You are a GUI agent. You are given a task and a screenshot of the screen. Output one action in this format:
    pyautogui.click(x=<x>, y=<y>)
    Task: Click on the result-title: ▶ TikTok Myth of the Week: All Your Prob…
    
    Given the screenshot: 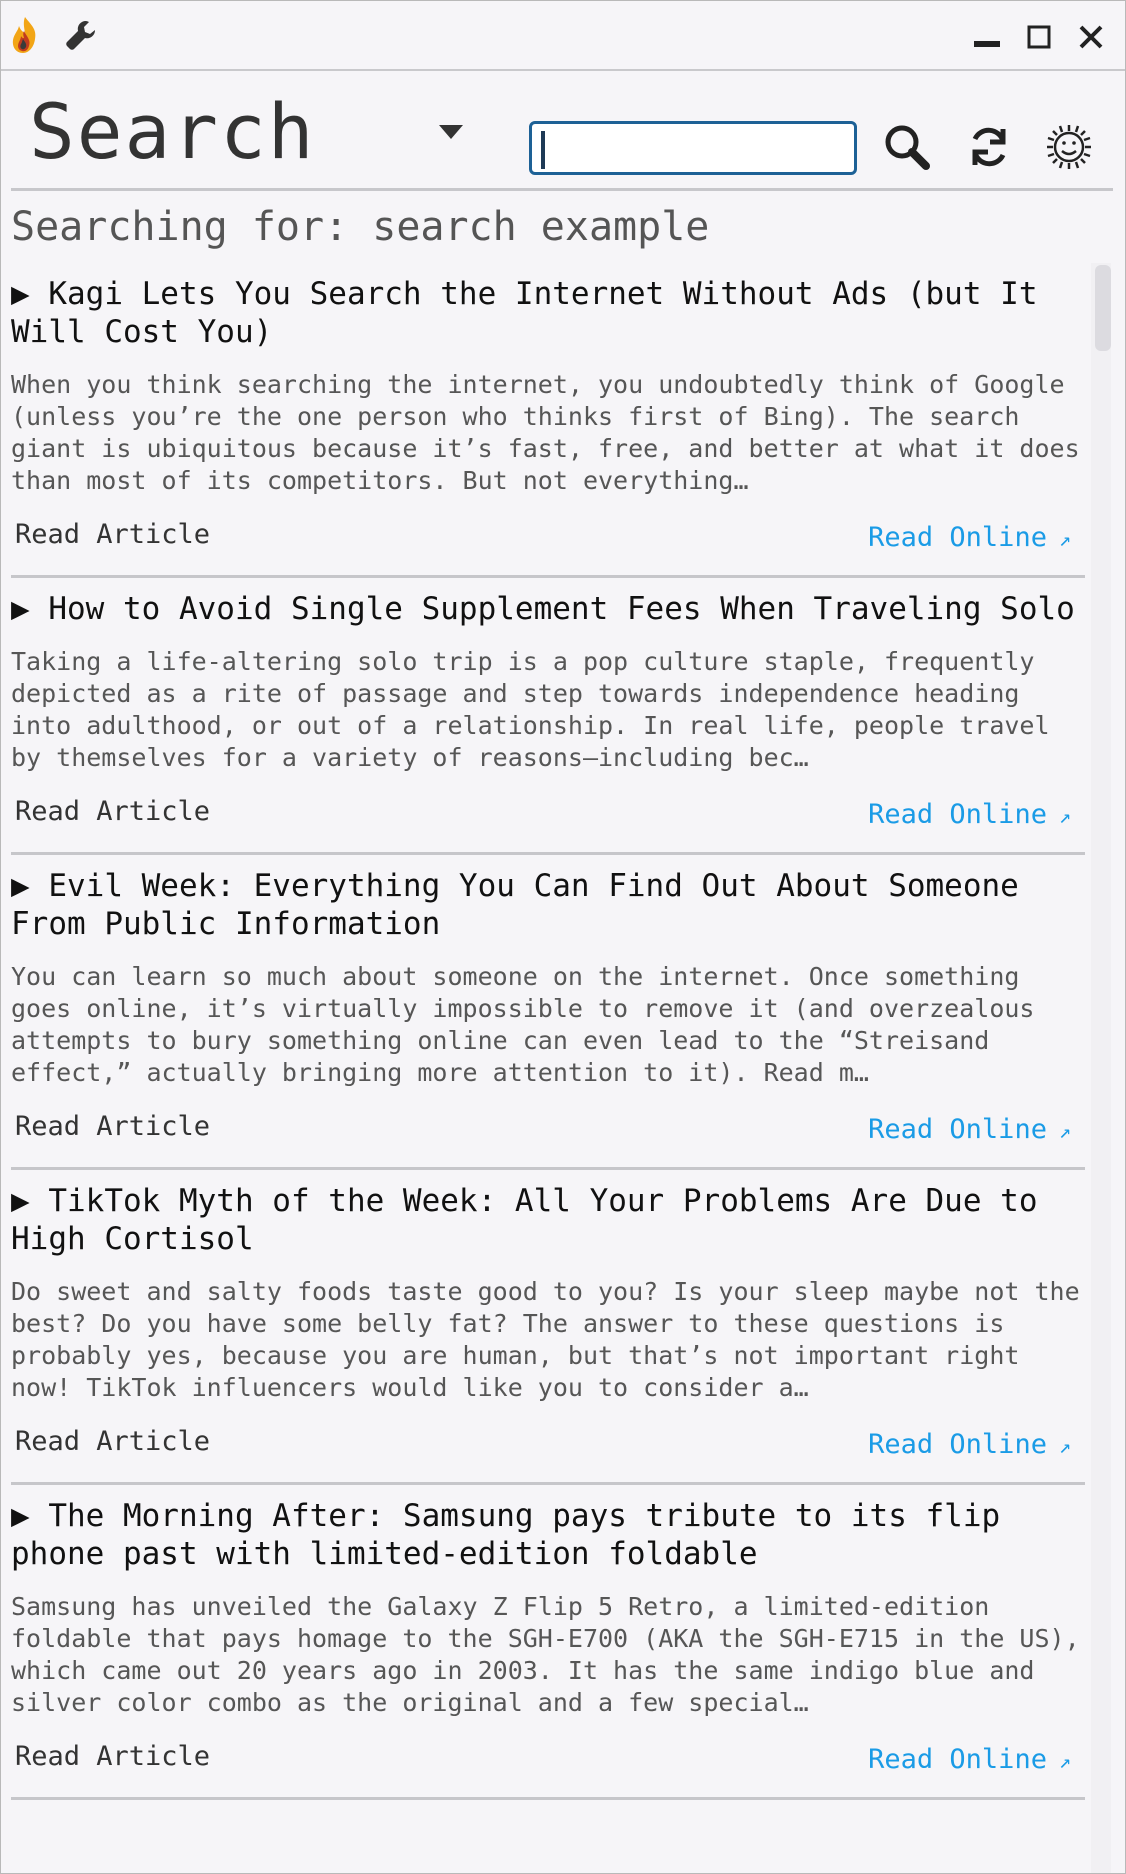 What is the action you would take?
    pyautogui.click(x=548, y=1214)
    